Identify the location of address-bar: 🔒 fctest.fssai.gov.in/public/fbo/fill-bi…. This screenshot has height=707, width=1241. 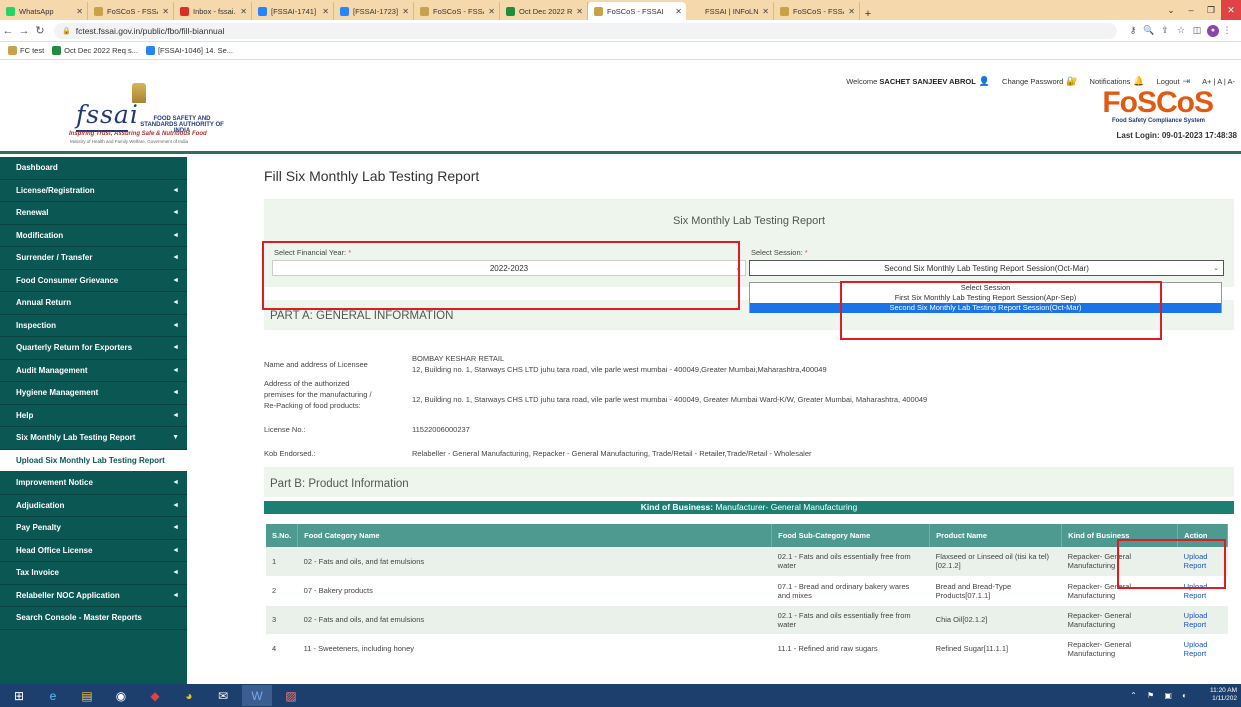
(585, 30).